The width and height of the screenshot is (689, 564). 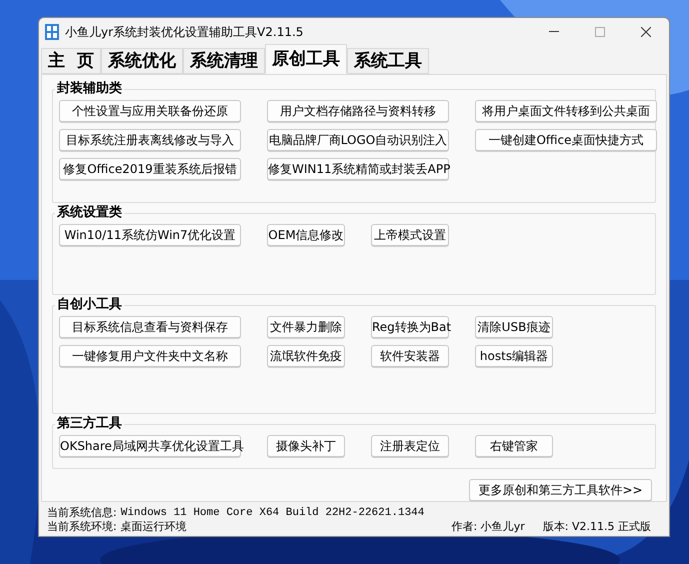 I want to click on tool-button: 个性设置与应用关联备份还原, so click(x=150, y=111).